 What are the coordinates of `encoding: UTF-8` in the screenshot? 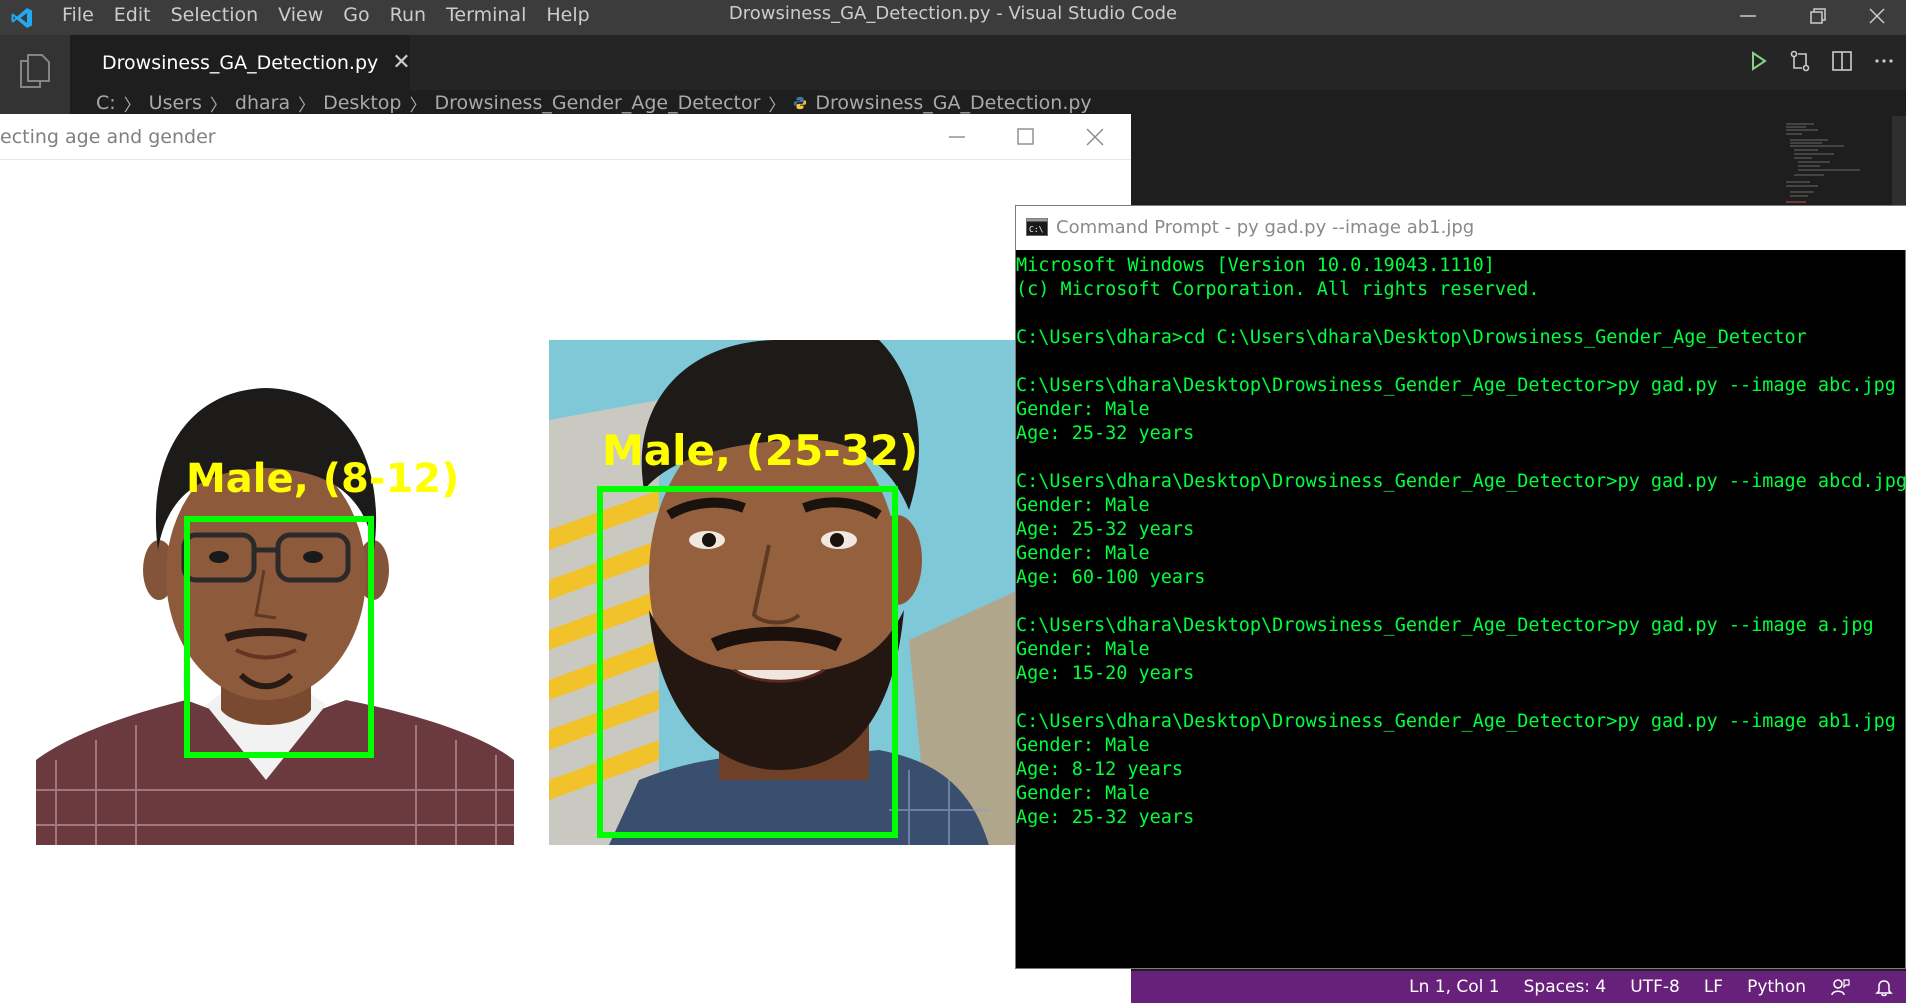 It's located at (1655, 987).